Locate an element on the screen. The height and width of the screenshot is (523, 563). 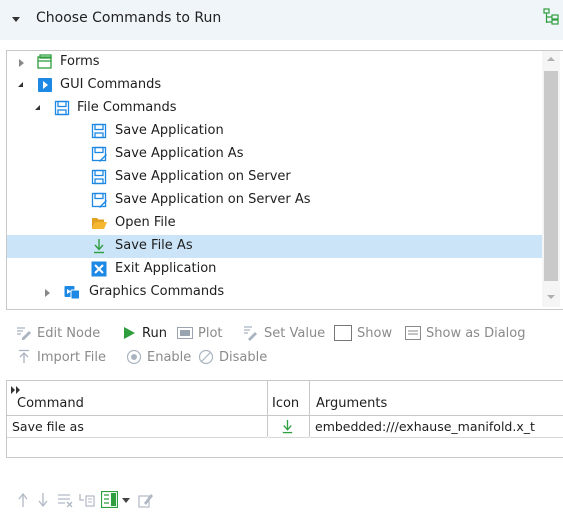
tree-item-open-file: Open File is located at coordinates (275, 223).